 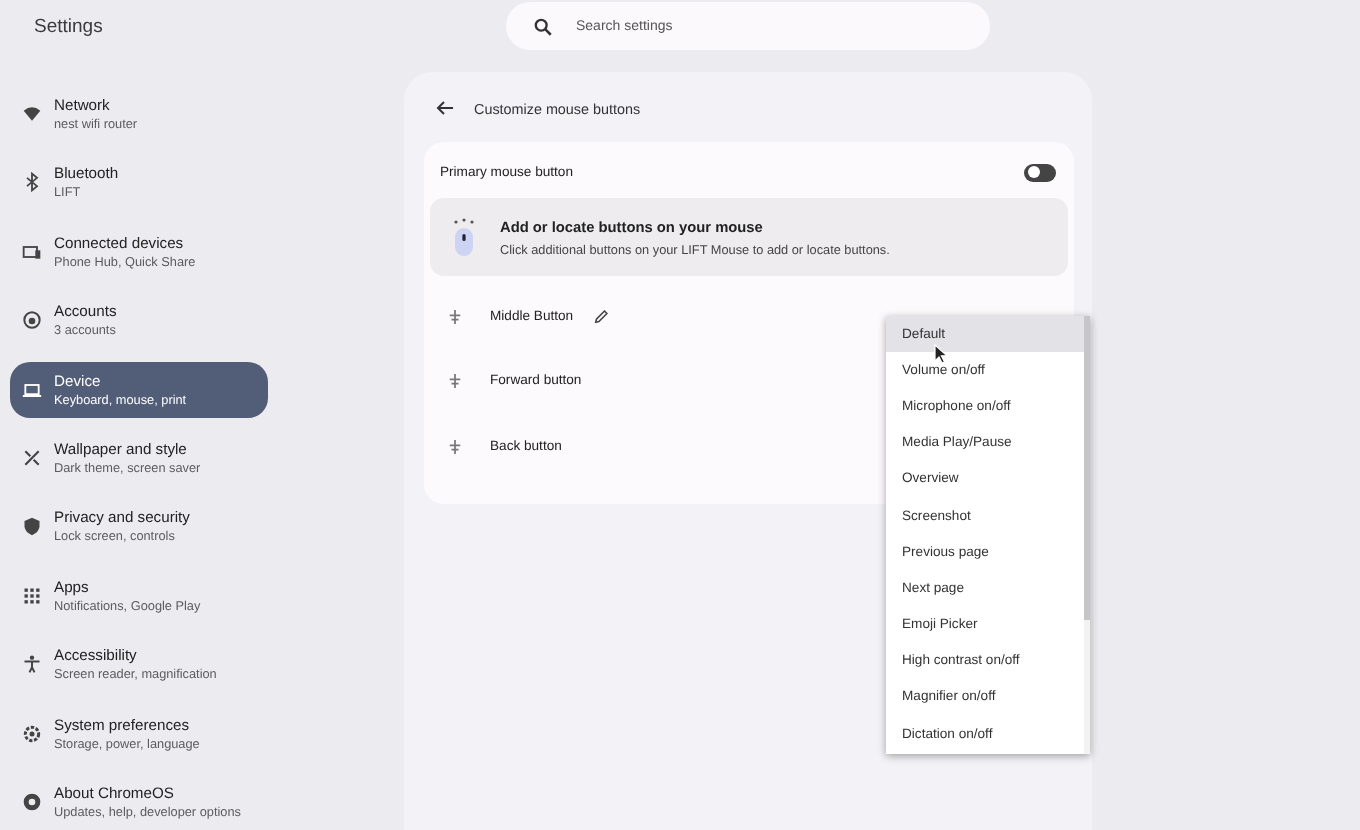 What do you see at coordinates (1087, 535) in the screenshot?
I see `scrollbar` at bounding box center [1087, 535].